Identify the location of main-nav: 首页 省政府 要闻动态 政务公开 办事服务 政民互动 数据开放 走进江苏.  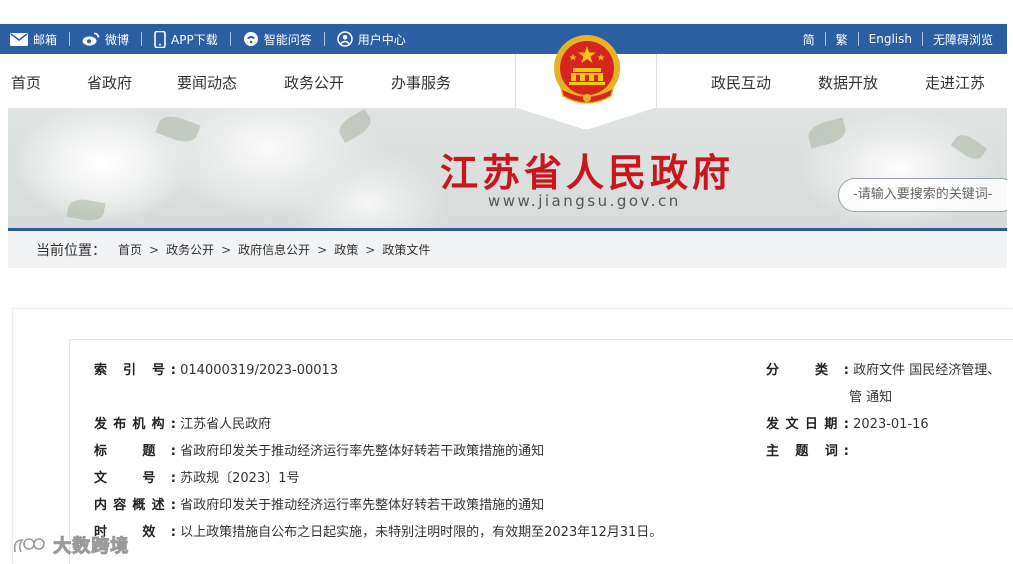
(503, 81).